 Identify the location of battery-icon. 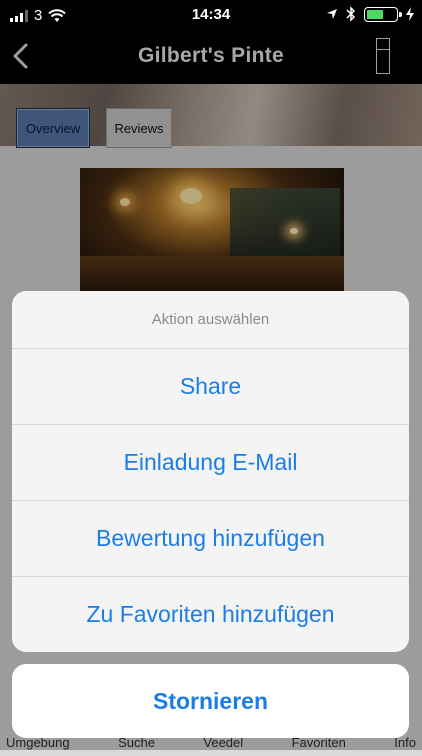
(383, 14).